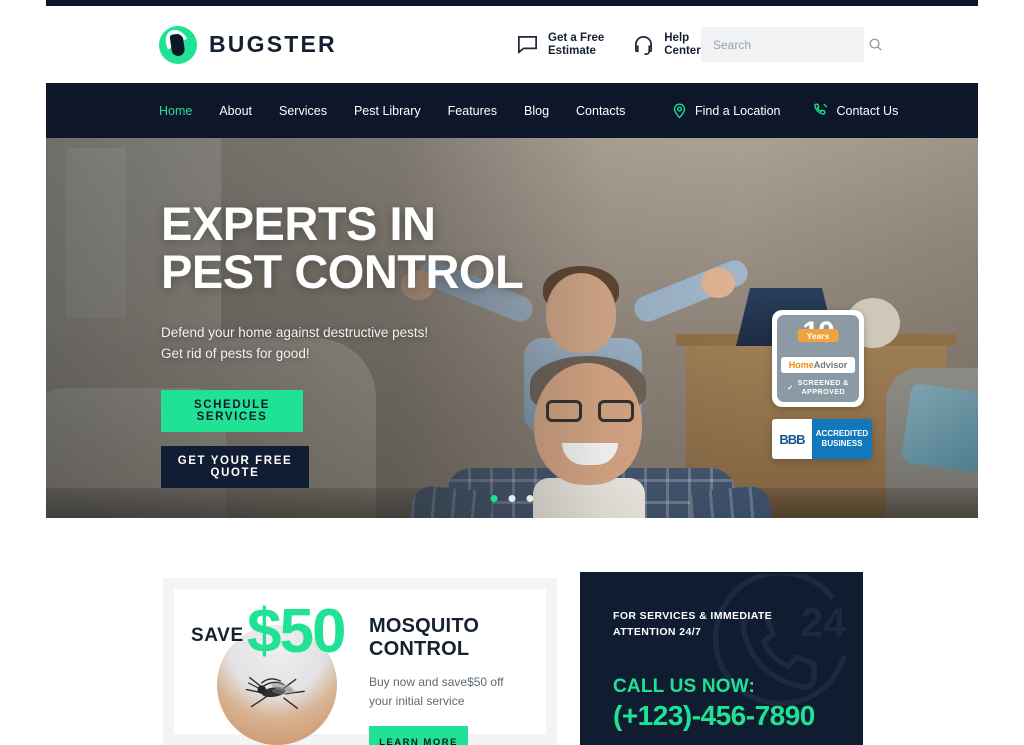 This screenshot has width=1024, height=745. What do you see at coordinates (418, 735) in the screenshot?
I see `learn-more-button: LEARN MORE` at bounding box center [418, 735].